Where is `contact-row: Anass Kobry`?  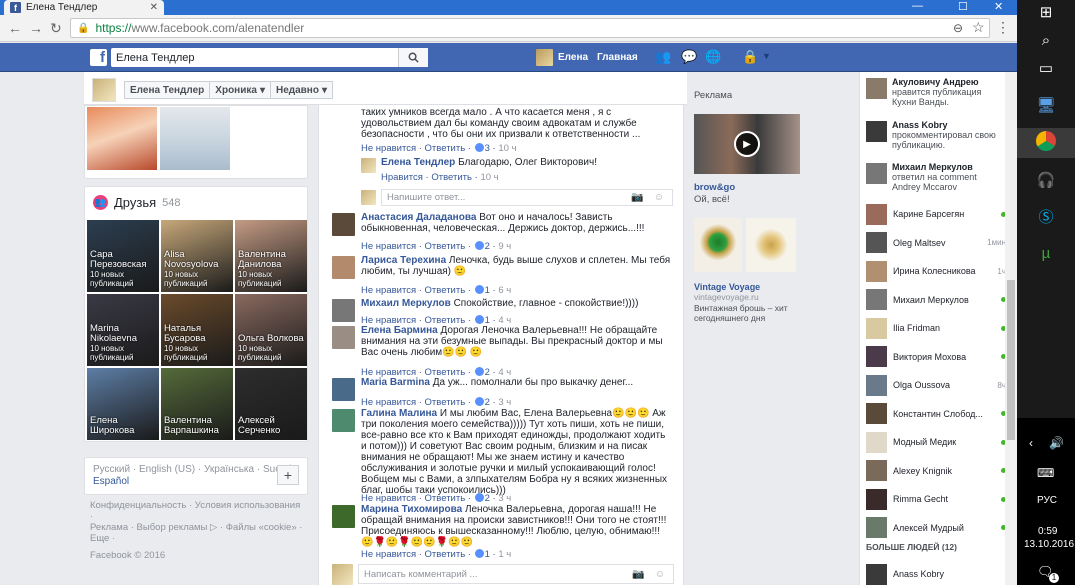
contact-row: Anass Kobry is located at coordinates (936, 573).